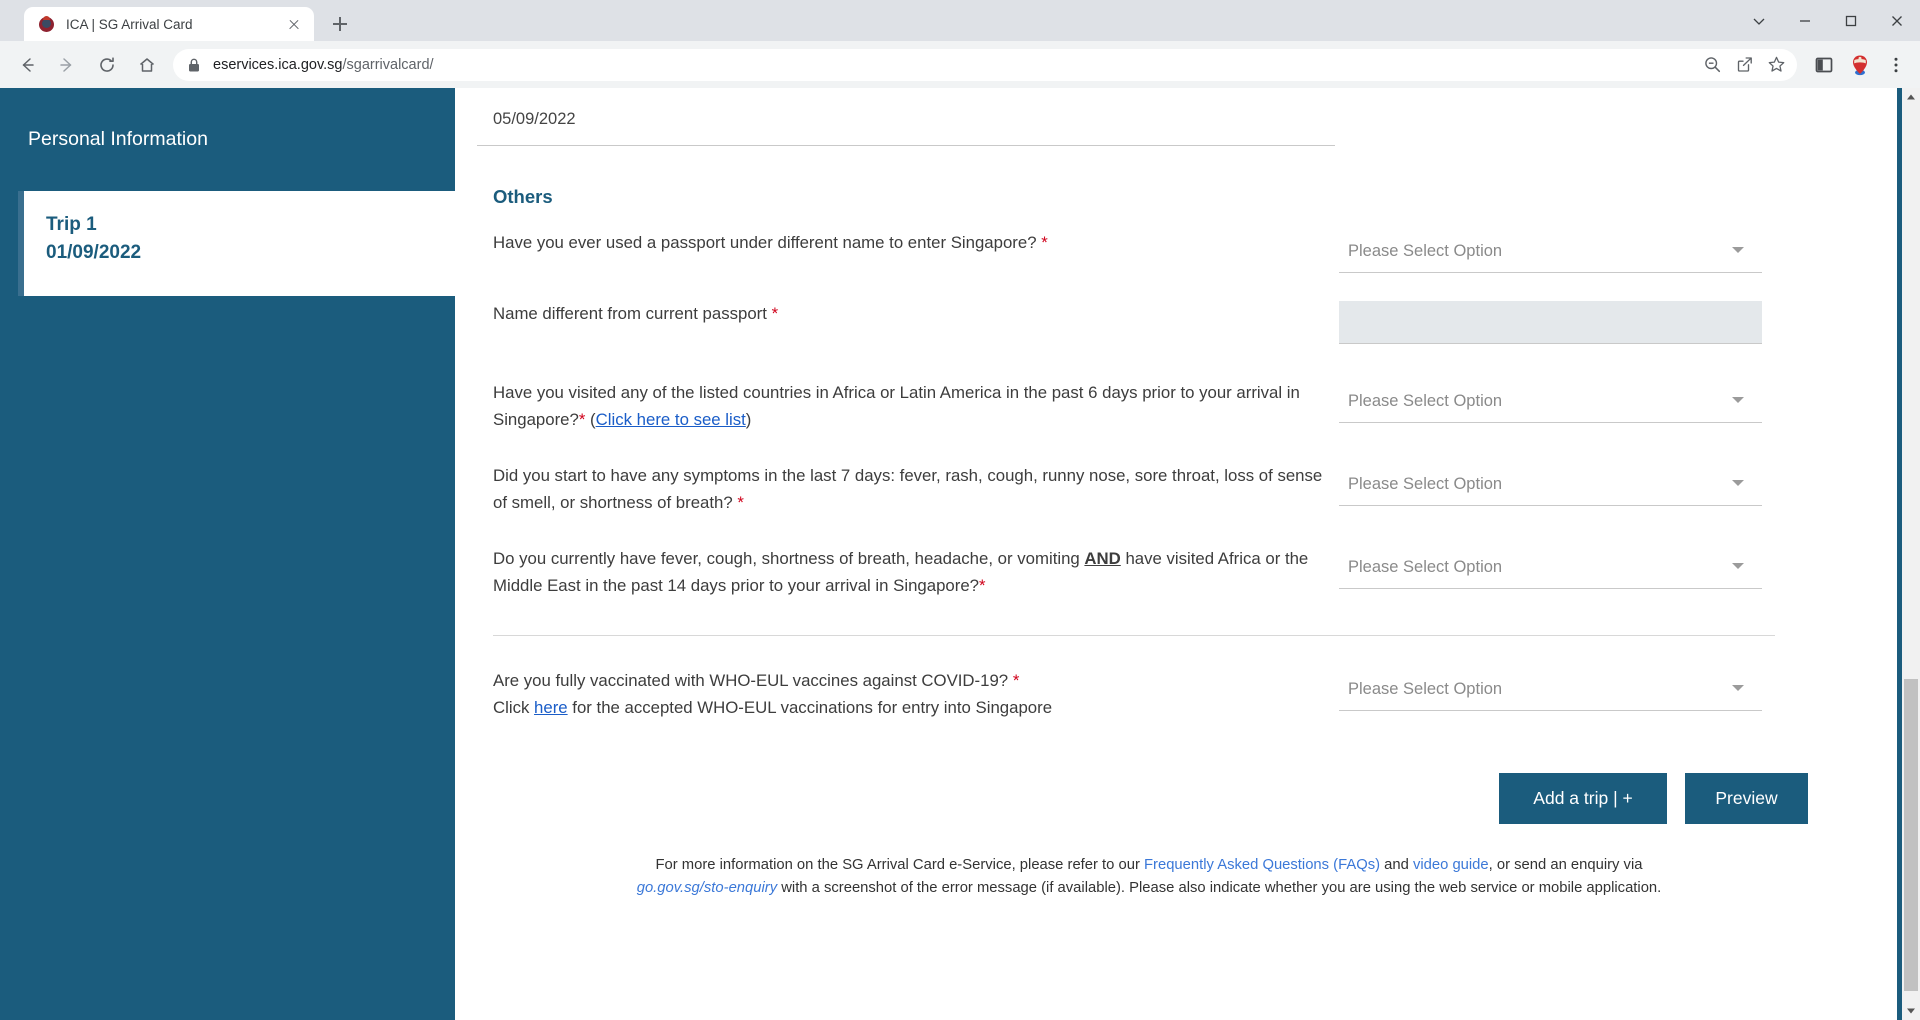 This screenshot has width=1920, height=1020. What do you see at coordinates (908, 314) in the screenshot?
I see `question-label-name-different-from-passport: Name different from current passport *` at bounding box center [908, 314].